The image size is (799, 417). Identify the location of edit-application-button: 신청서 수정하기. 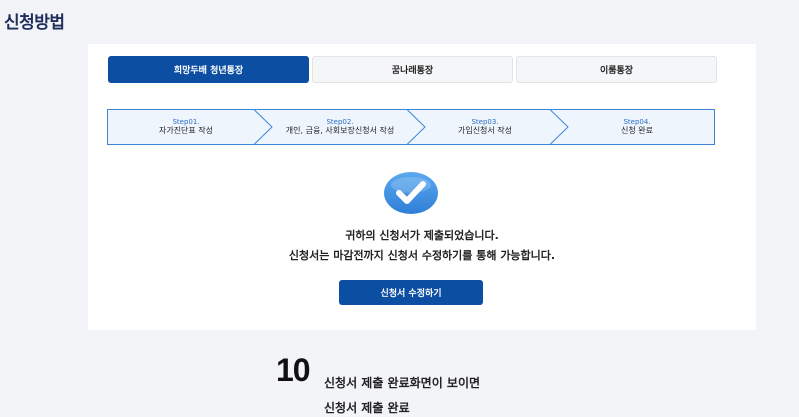
(411, 292).